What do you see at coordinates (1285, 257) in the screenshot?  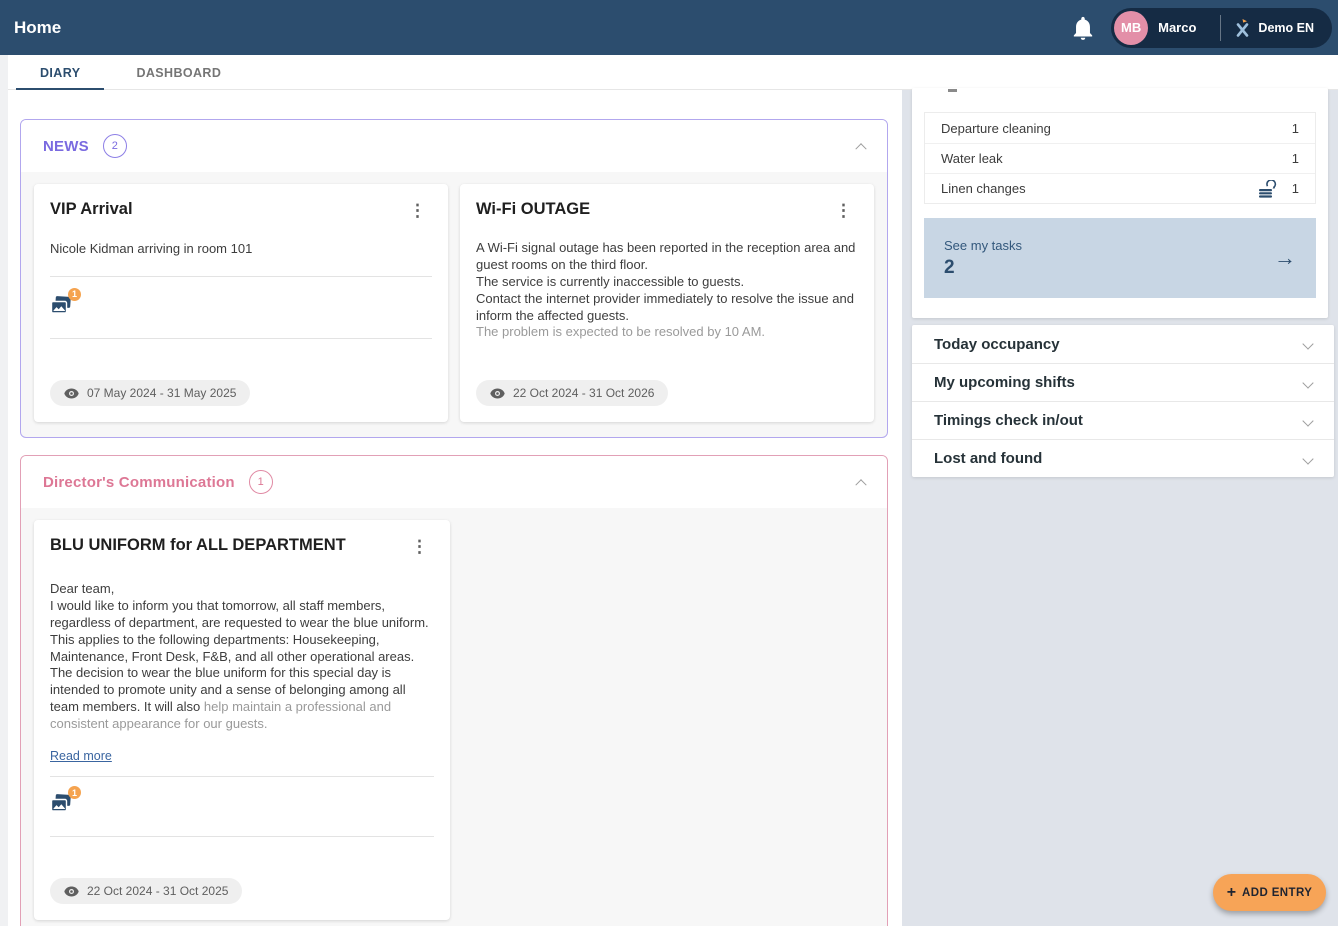 I see `arrow-right-icon: →` at bounding box center [1285, 257].